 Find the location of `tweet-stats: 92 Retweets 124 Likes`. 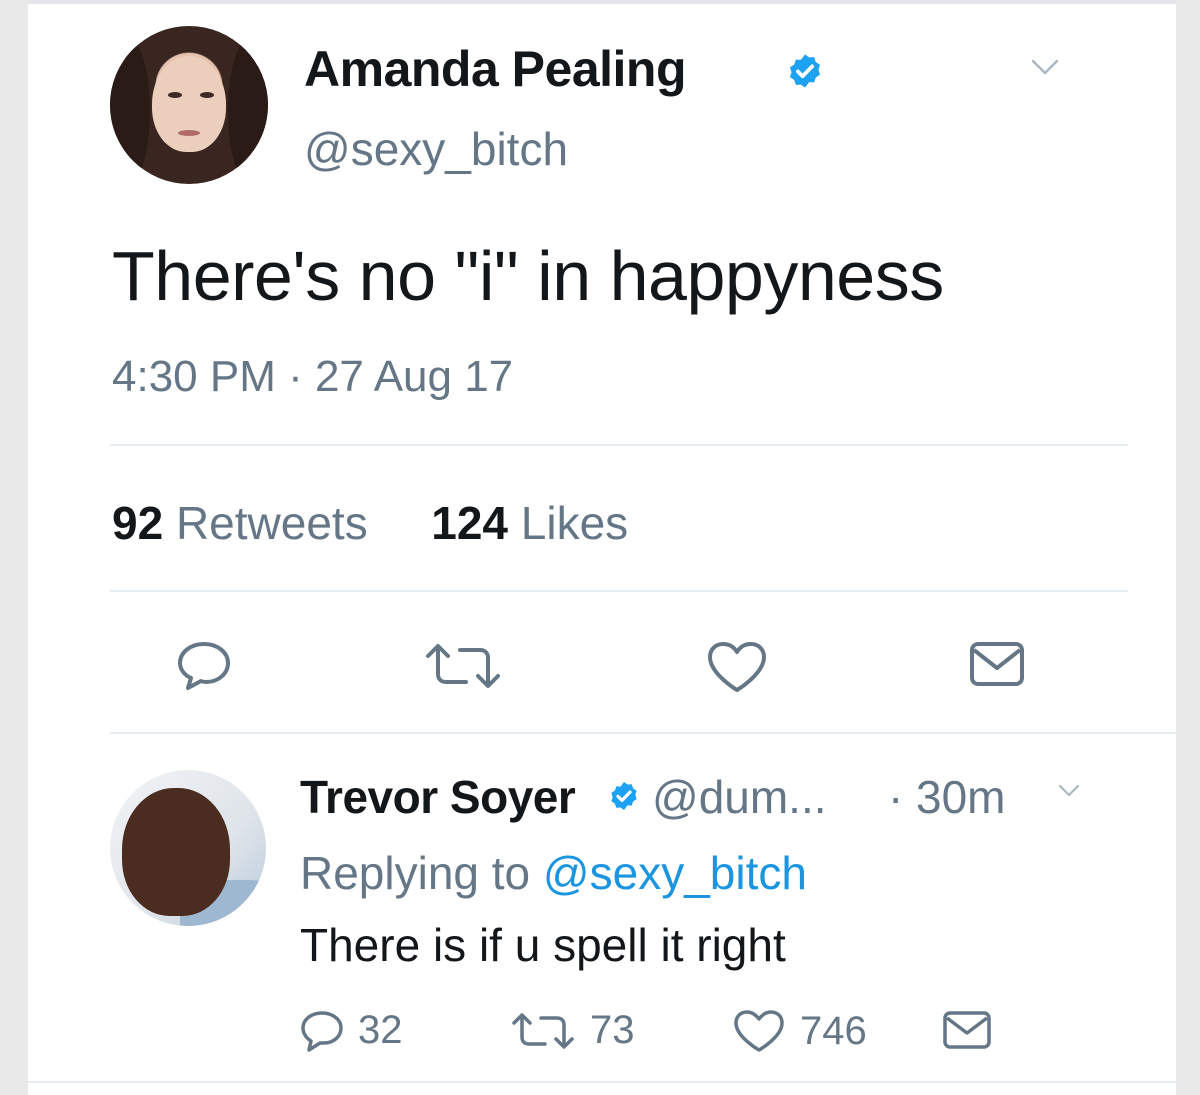

tweet-stats: 92 Retweets 124 Likes is located at coordinates (370, 523).